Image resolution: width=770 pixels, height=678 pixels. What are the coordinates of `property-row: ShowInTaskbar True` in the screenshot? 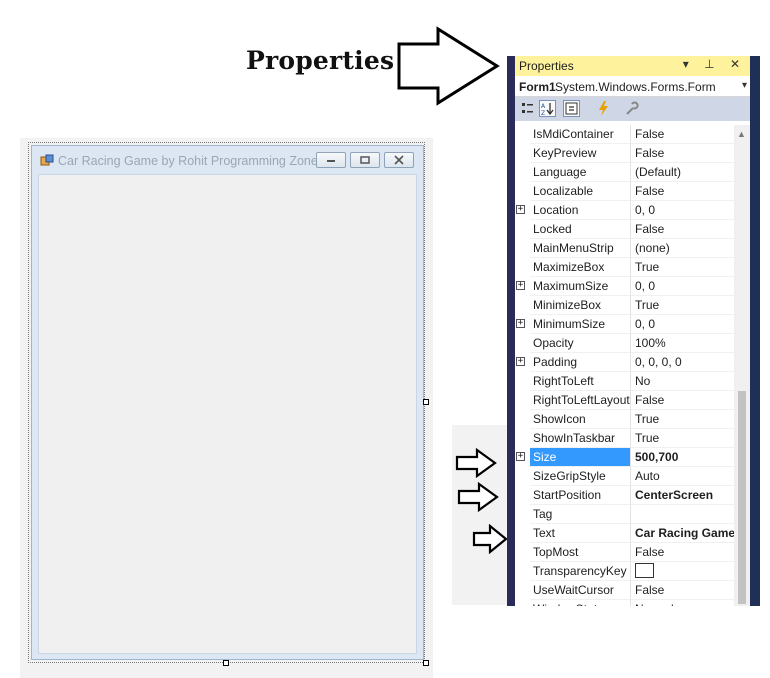 It's located at (624, 438).